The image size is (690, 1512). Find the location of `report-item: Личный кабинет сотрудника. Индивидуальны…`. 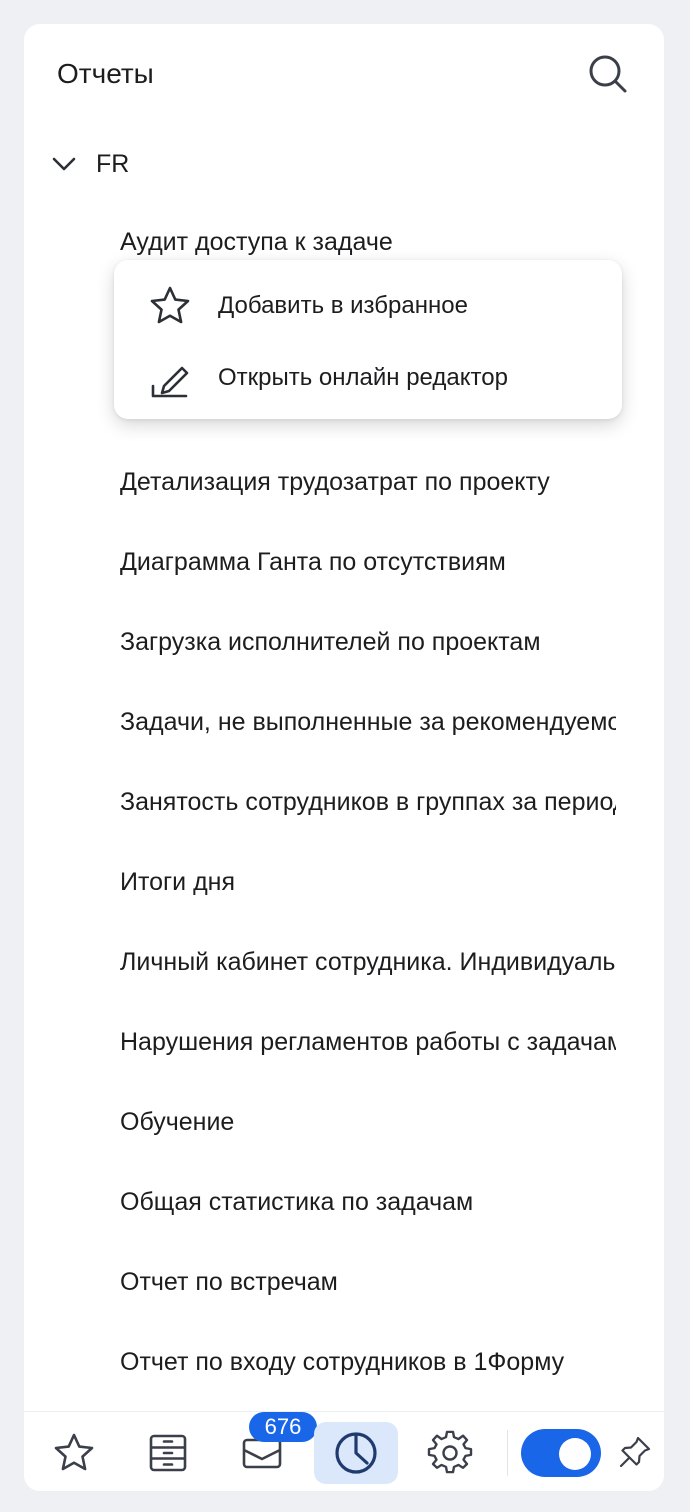

report-item: Личный кабинет сотрудника. Индивидуальны… is located at coordinates (368, 962).